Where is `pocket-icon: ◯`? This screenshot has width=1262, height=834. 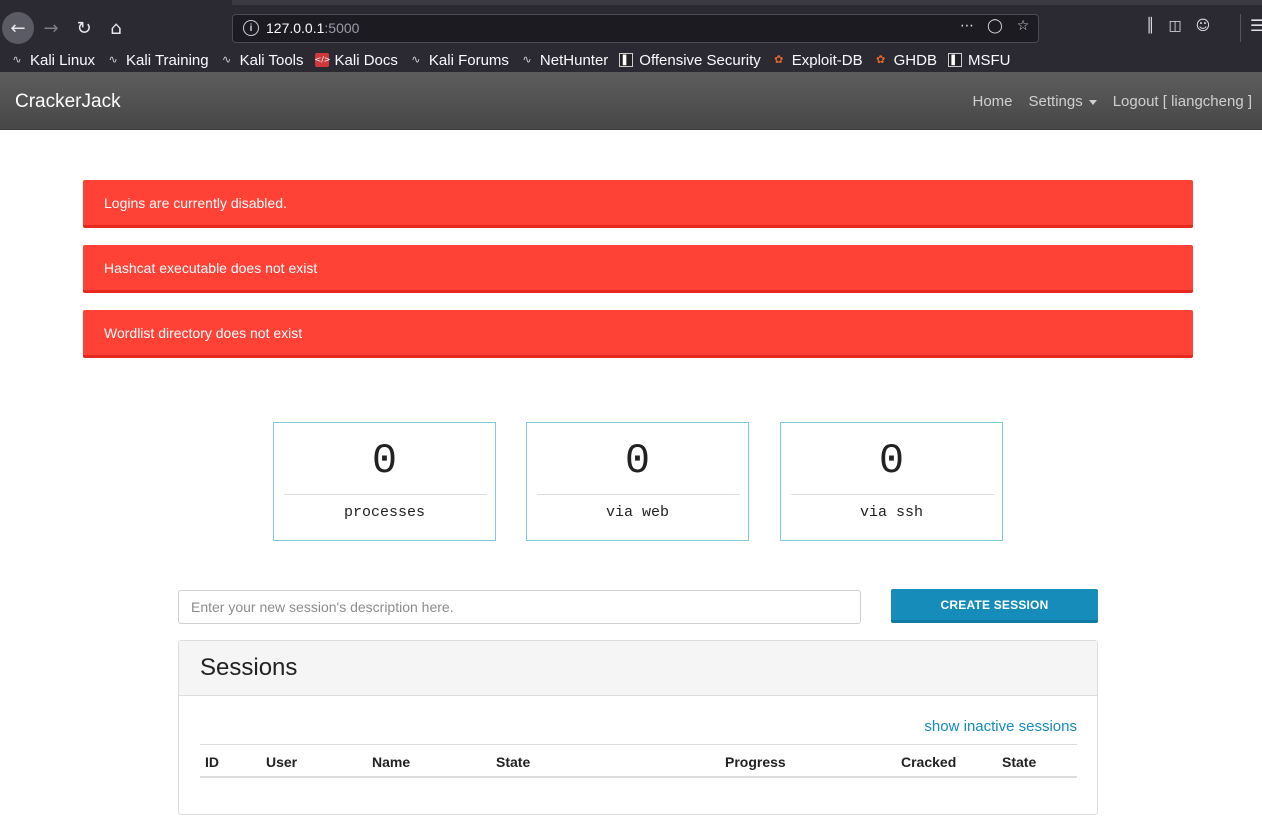
pocket-icon: ◯ is located at coordinates (995, 26).